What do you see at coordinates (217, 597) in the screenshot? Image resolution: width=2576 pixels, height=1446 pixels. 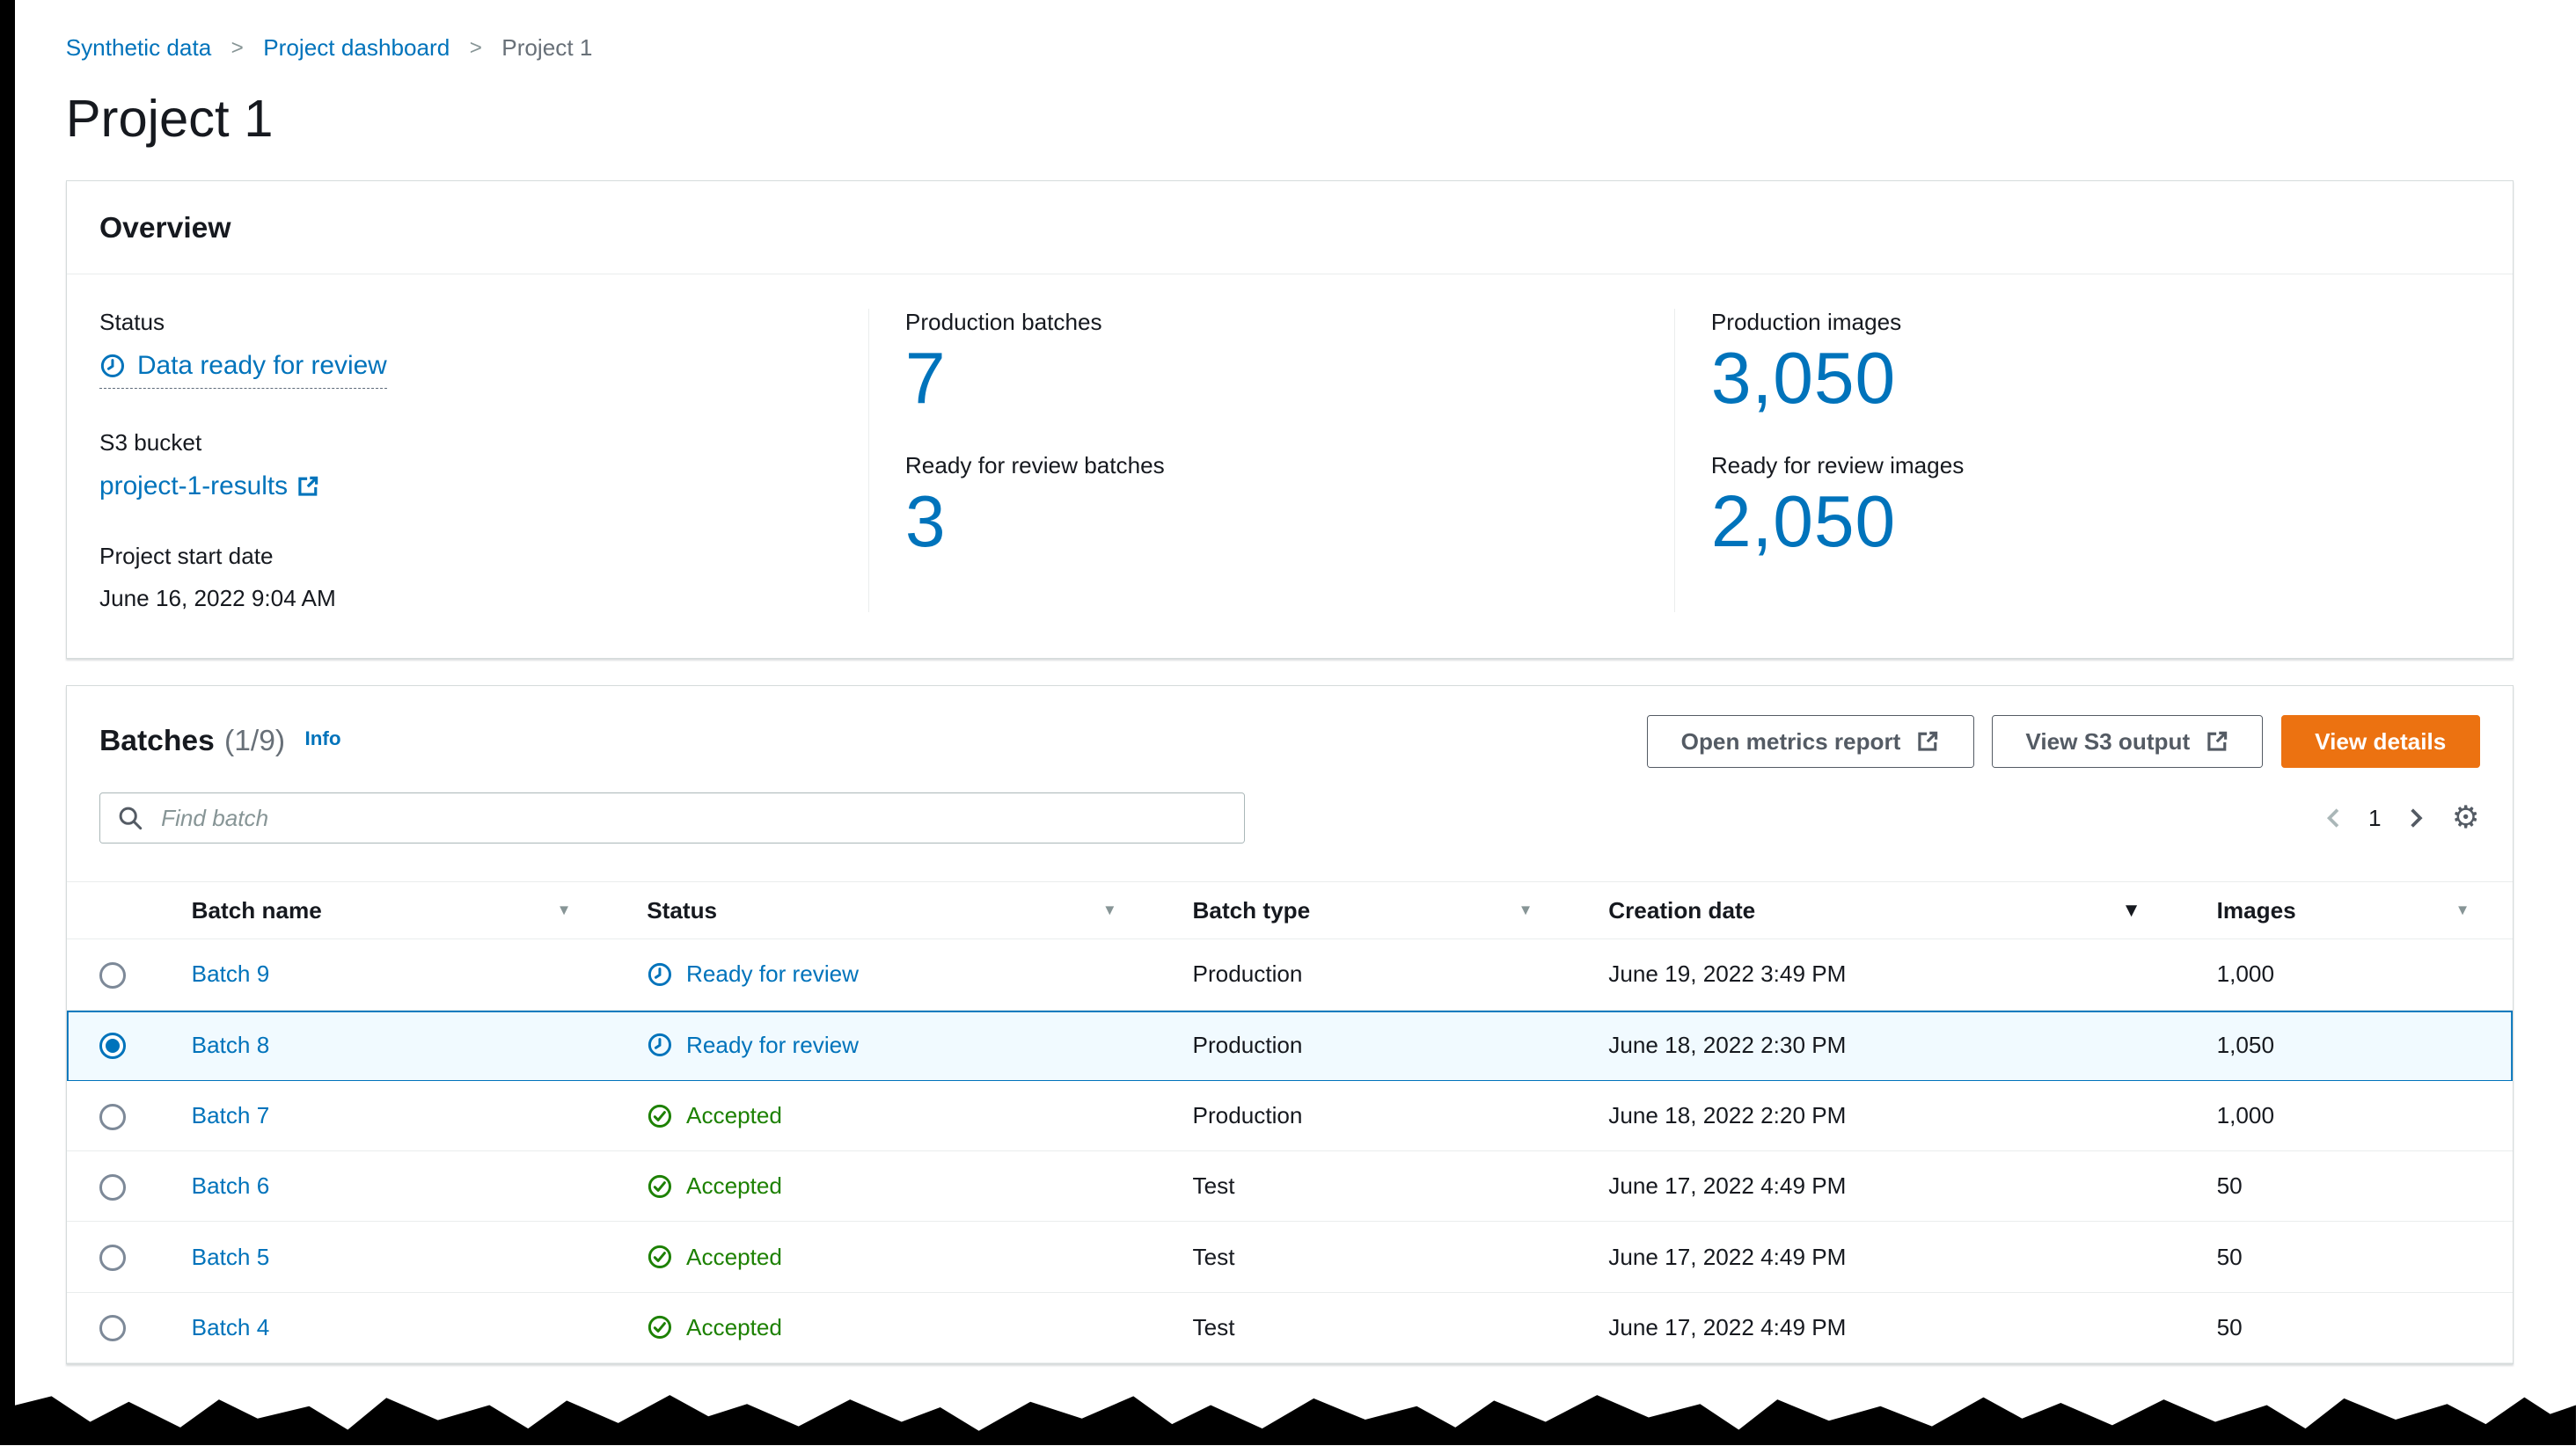 I see `project-start-value: June 16, 2022 9:04 AM` at bounding box center [217, 597].